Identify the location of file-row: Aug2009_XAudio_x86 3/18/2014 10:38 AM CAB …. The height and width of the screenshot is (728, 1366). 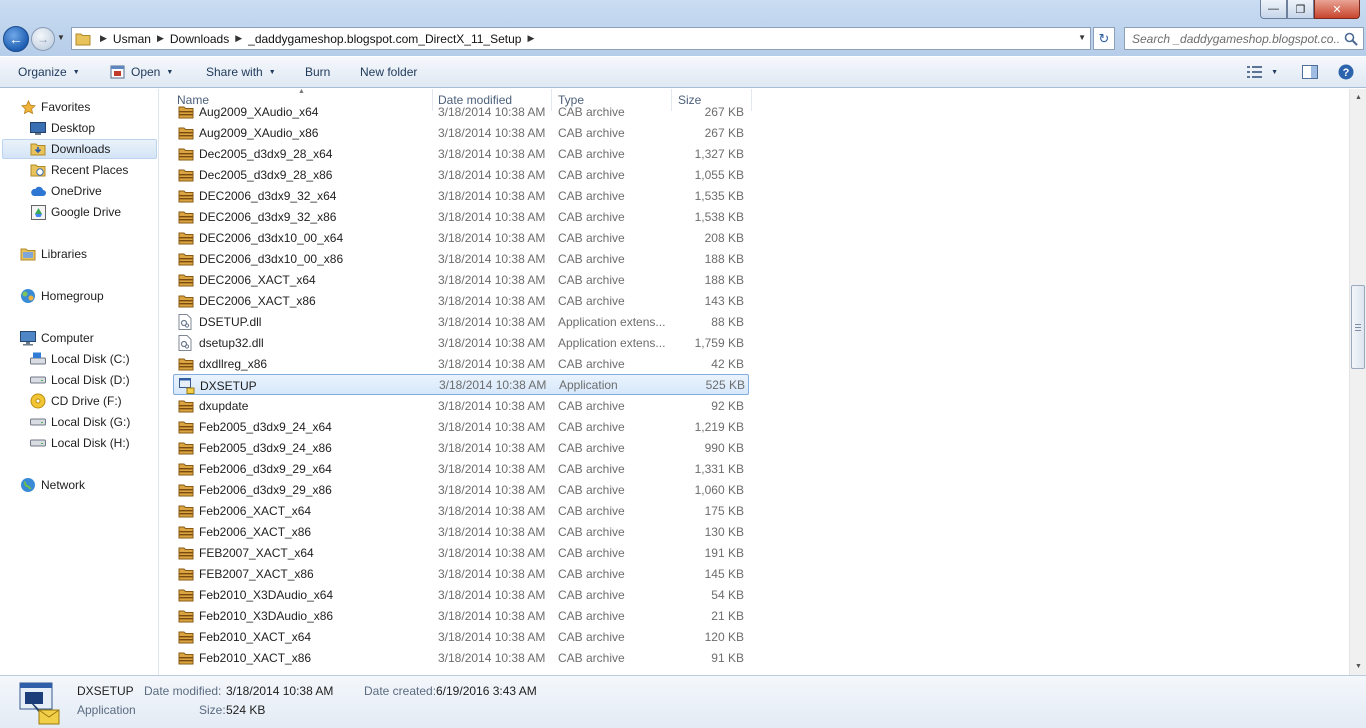
(461, 132).